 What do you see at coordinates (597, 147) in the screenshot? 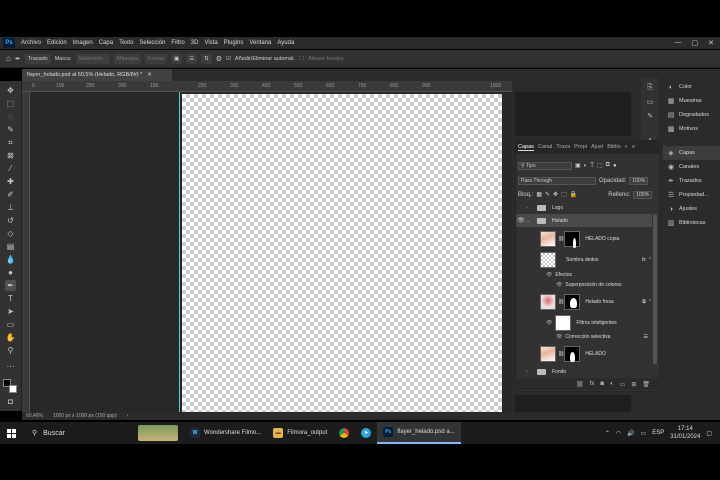
I see `tab-ajustes: Ajust` at bounding box center [597, 147].